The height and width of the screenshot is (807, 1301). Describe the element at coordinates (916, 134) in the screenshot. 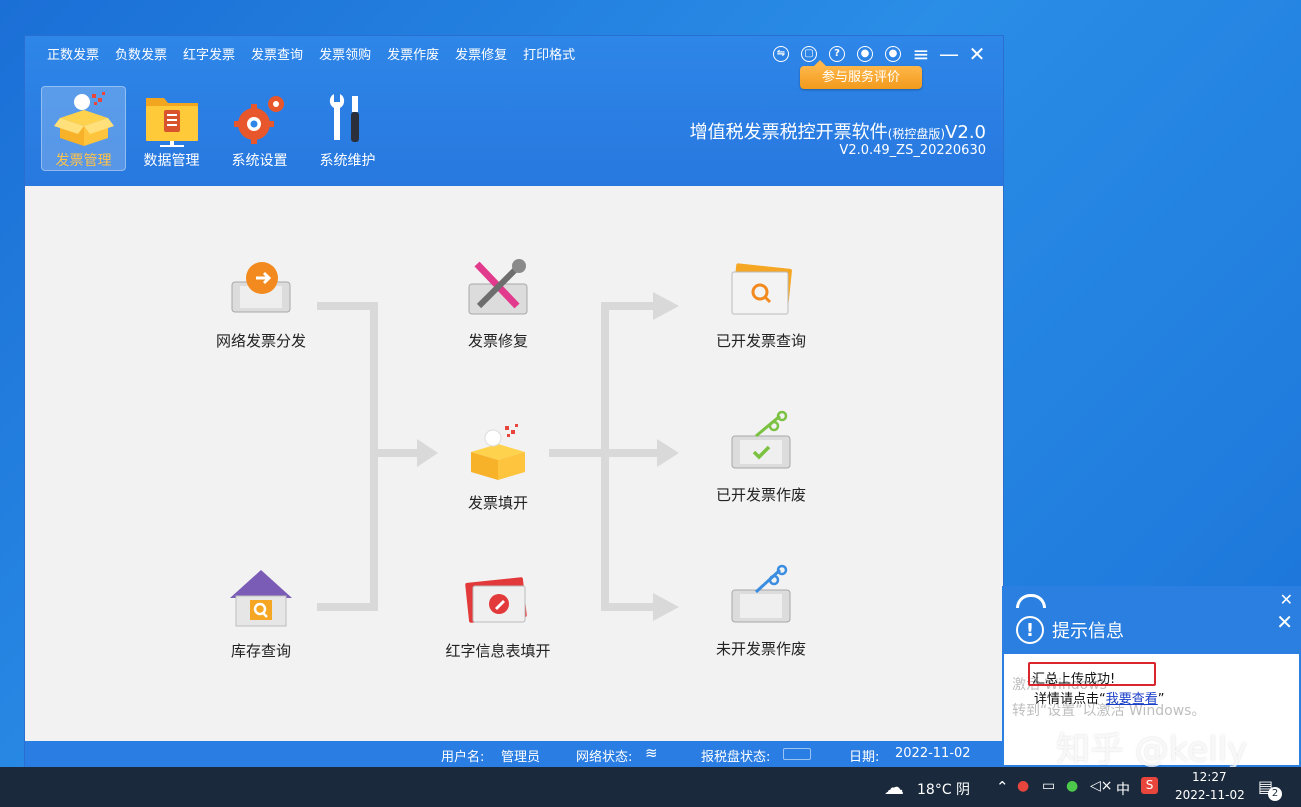

I see `app-title-suffix: (税控盘版)` at that location.